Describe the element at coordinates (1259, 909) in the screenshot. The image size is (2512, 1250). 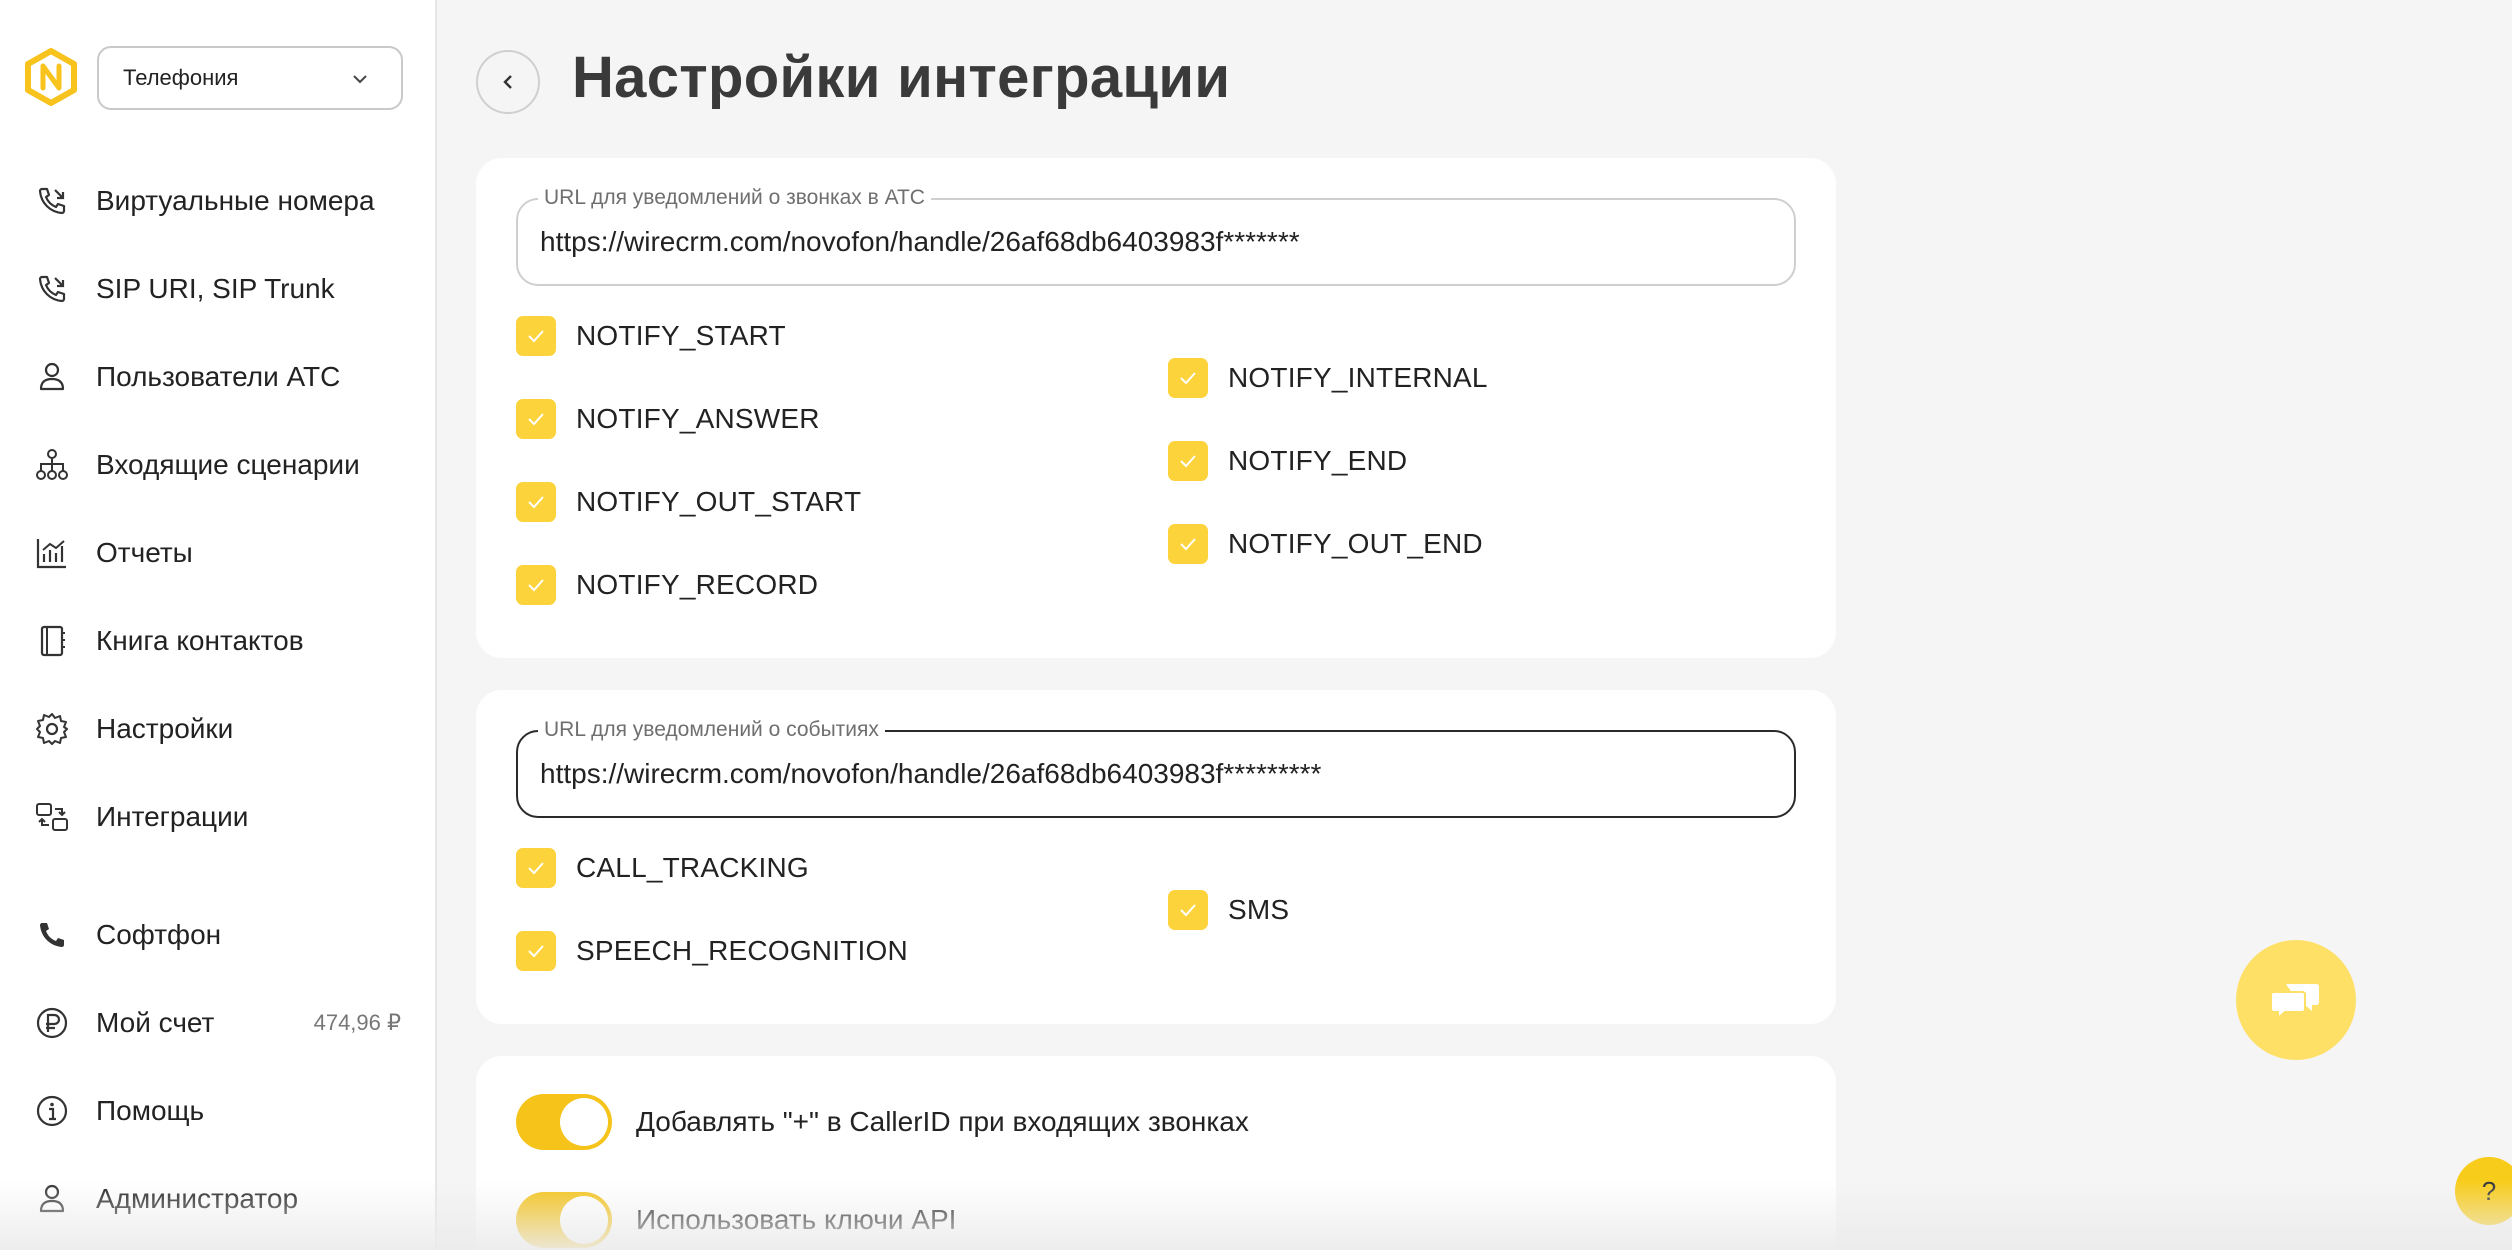
I see `checkbox-label: SMS` at that location.